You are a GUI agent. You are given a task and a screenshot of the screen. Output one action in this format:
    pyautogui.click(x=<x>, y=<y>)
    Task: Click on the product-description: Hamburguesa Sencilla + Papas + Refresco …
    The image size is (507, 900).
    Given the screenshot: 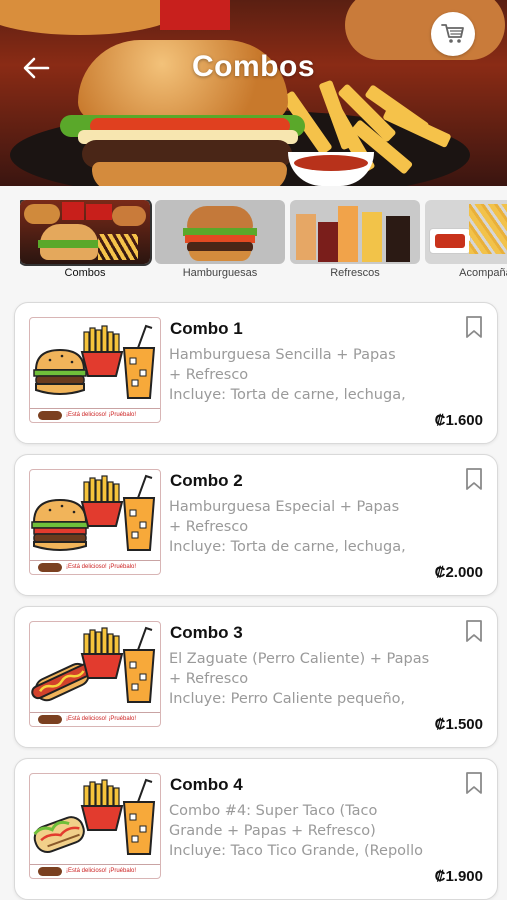 What is the action you would take?
    pyautogui.click(x=314, y=375)
    